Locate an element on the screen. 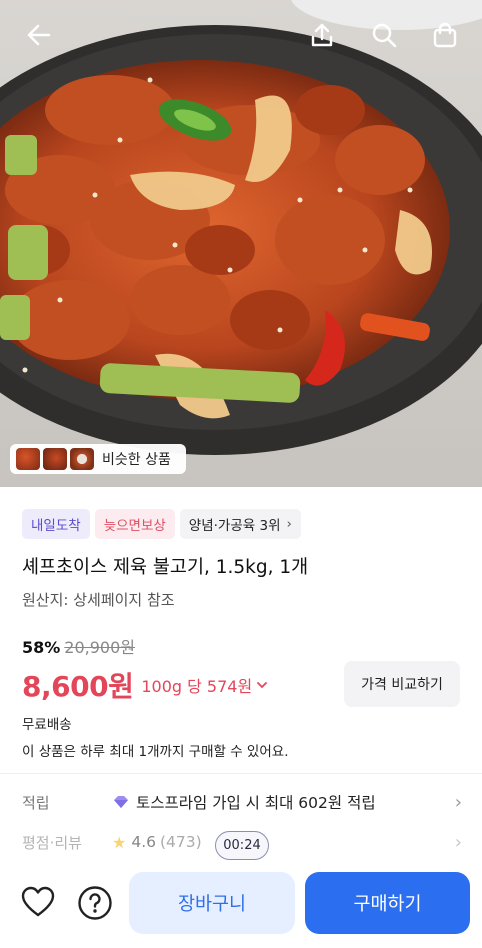 The height and width of the screenshot is (948, 482). search-icon is located at coordinates (384, 35).